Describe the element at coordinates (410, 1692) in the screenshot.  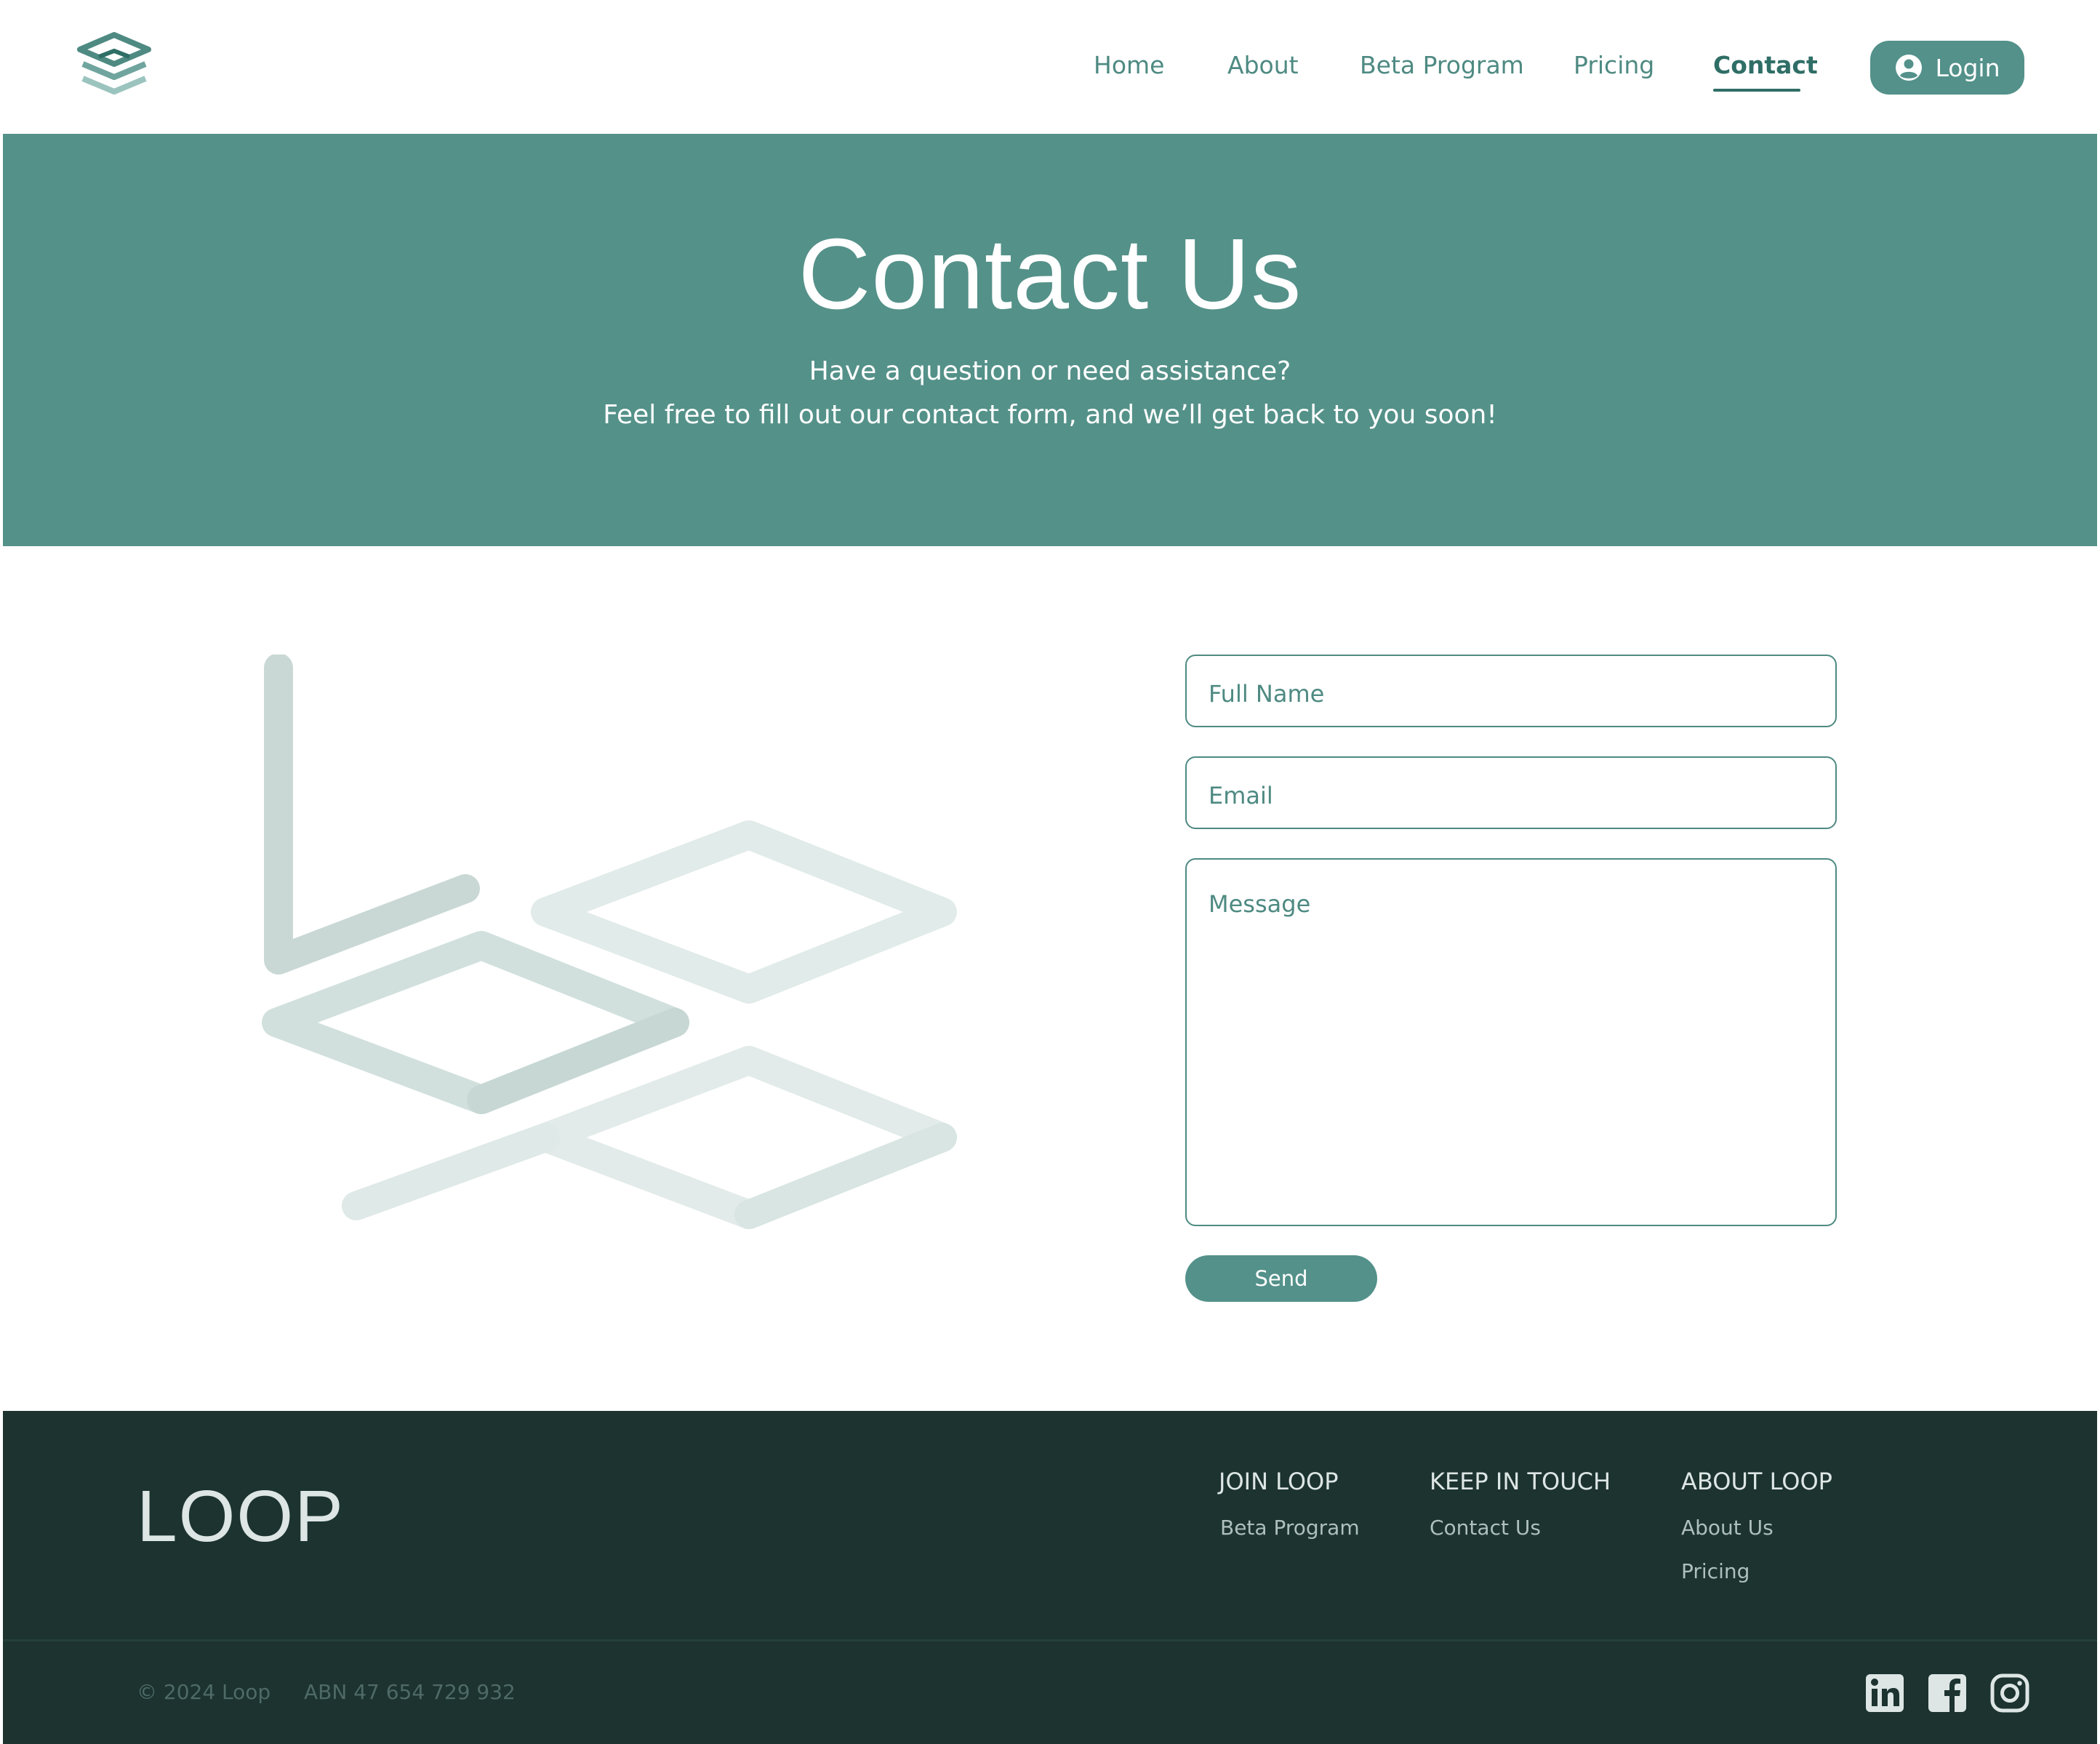
I see `abn-text: ABN 47 654 729 932` at that location.